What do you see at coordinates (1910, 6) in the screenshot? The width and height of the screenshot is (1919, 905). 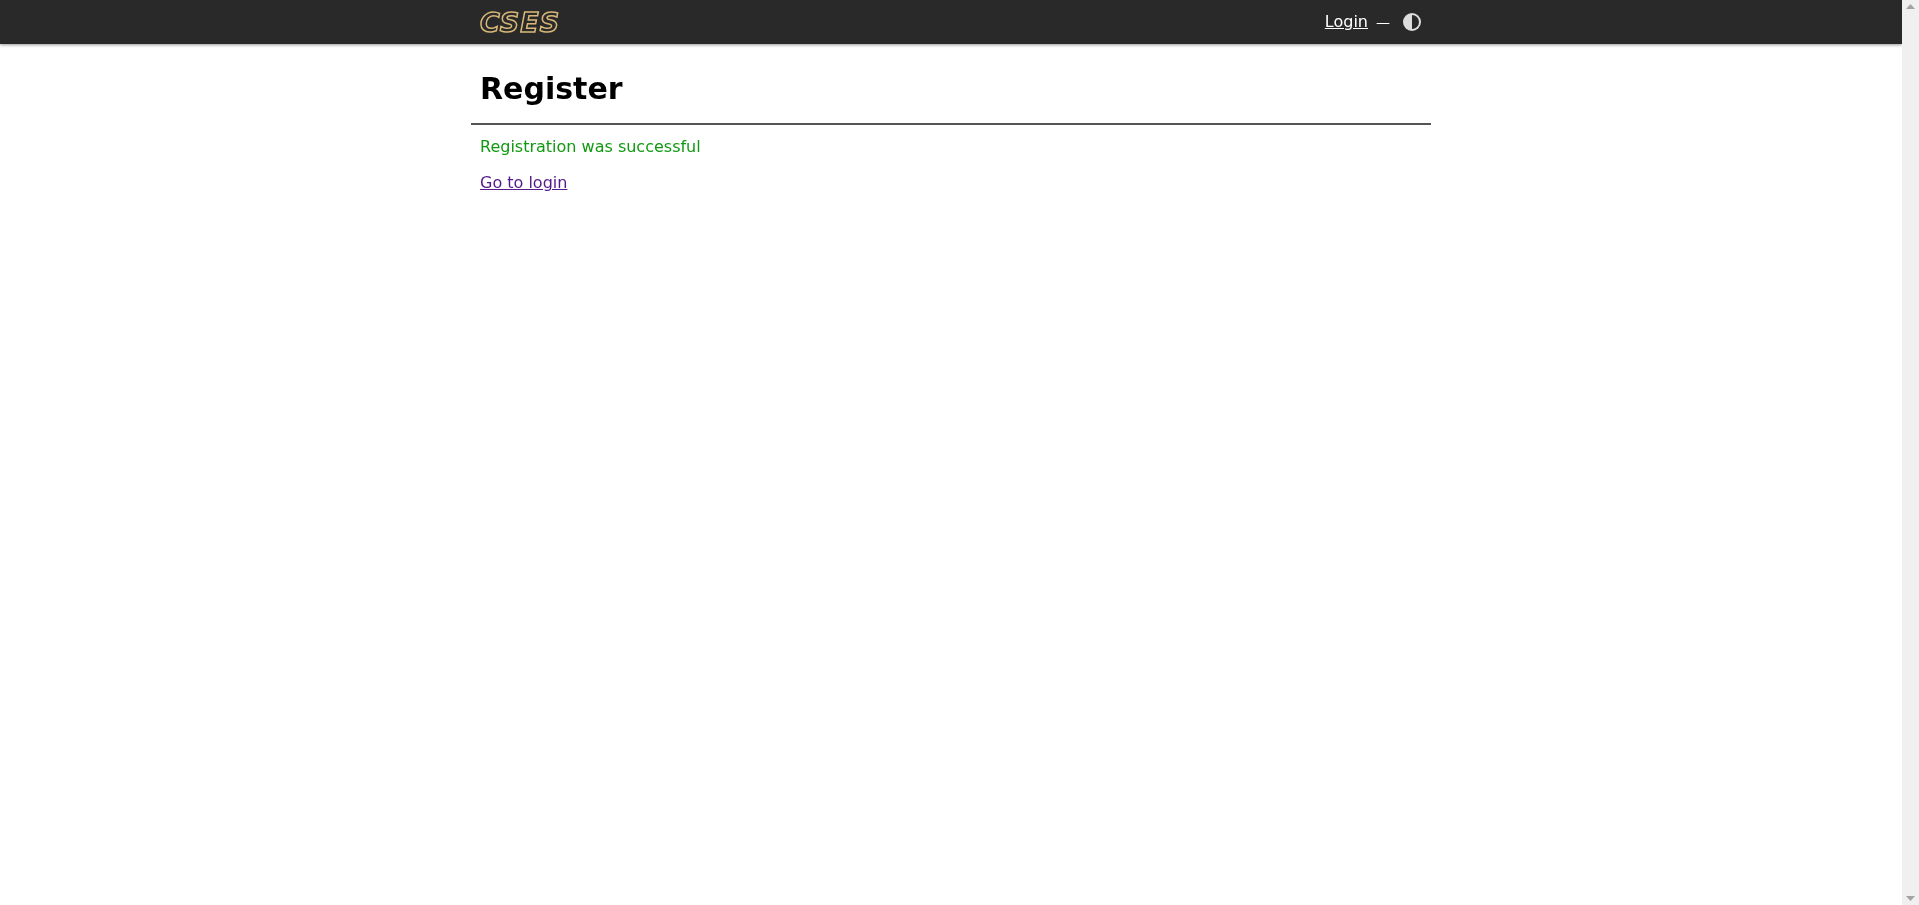 I see `scroll-up-icon` at bounding box center [1910, 6].